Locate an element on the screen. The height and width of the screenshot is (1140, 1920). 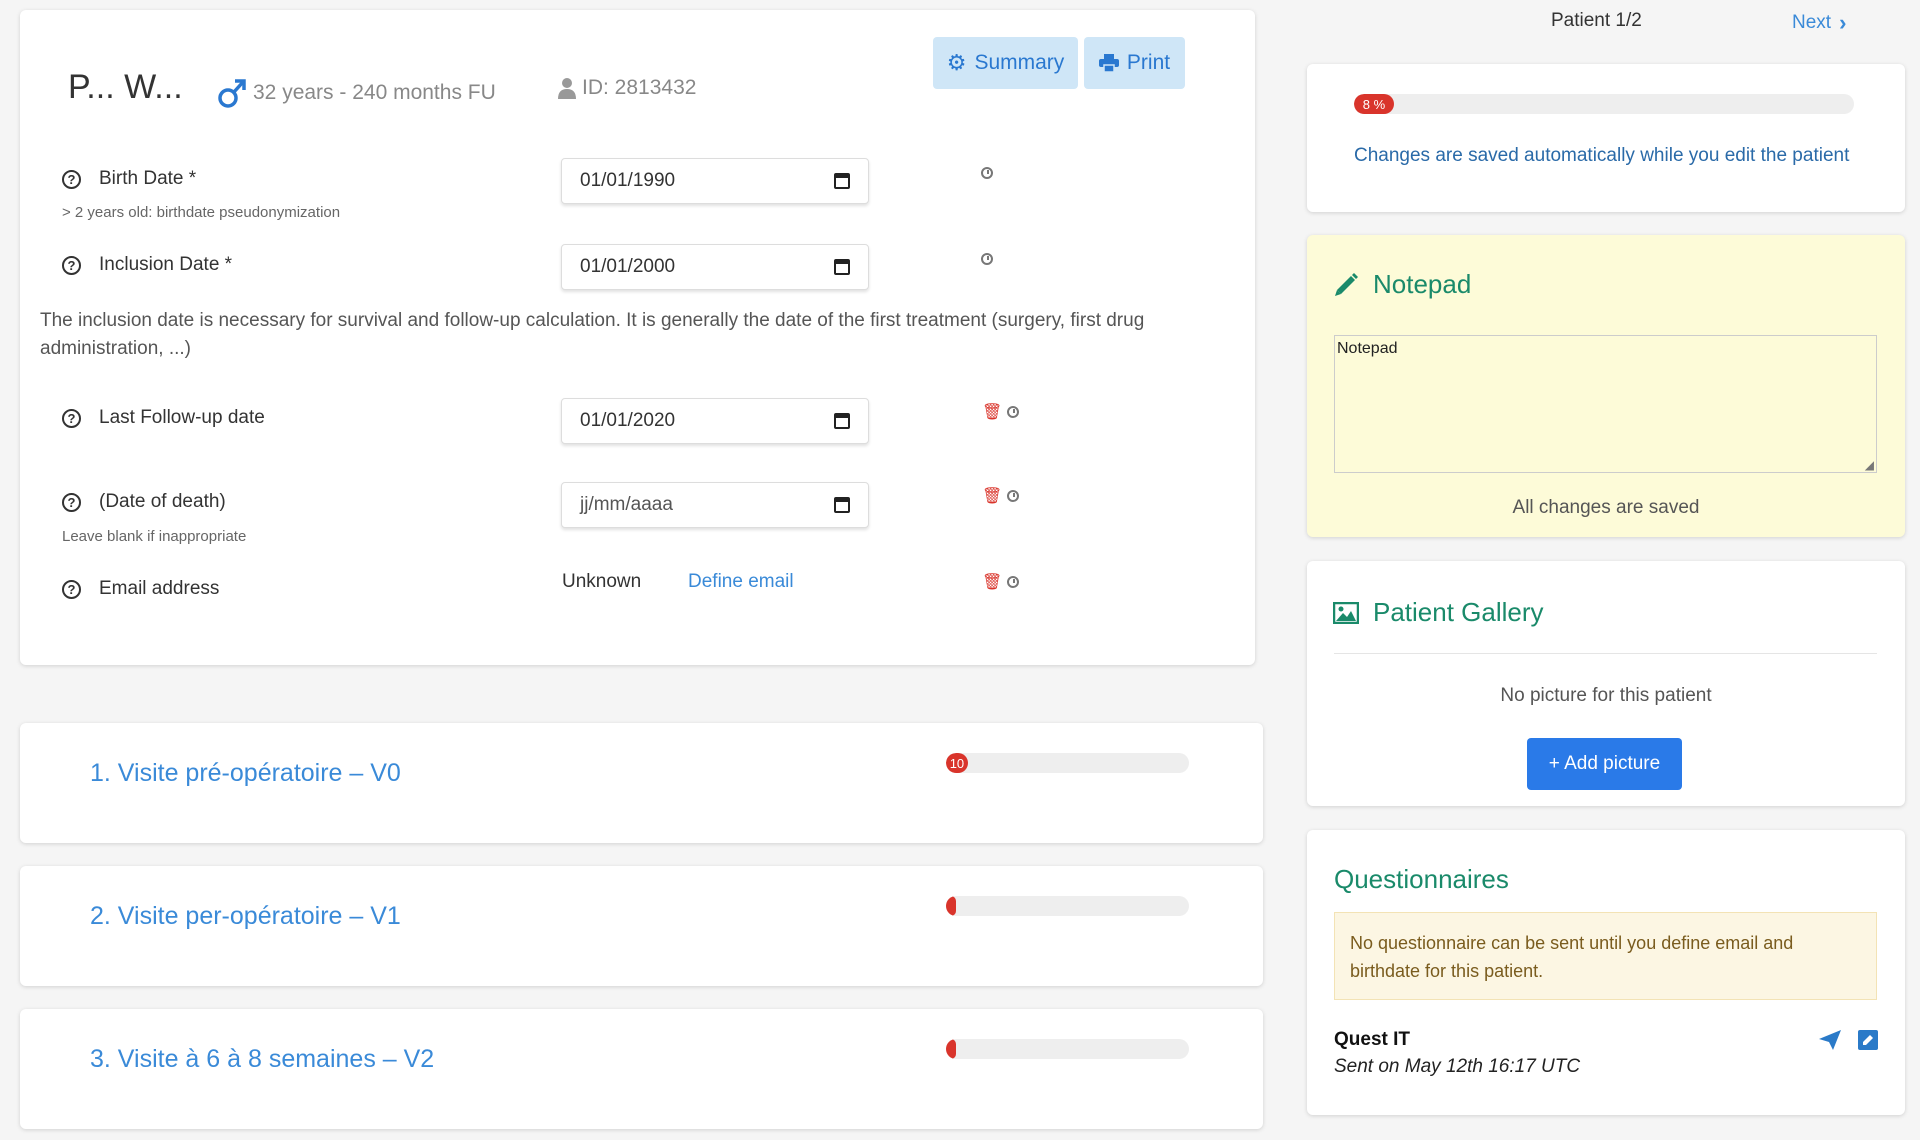
notepad-card: Notepad Notepad ◢ All changes are saved is located at coordinates (1606, 386).